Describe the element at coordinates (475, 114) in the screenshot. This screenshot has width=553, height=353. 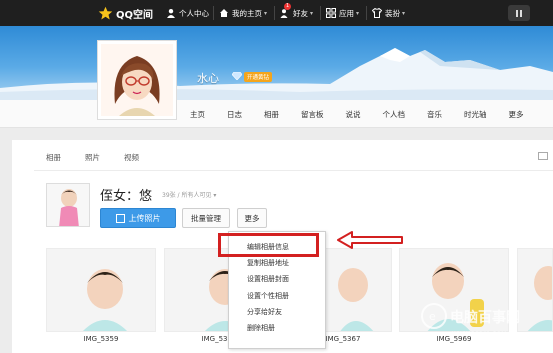
I see `tab-timeline: 时光轴` at that location.